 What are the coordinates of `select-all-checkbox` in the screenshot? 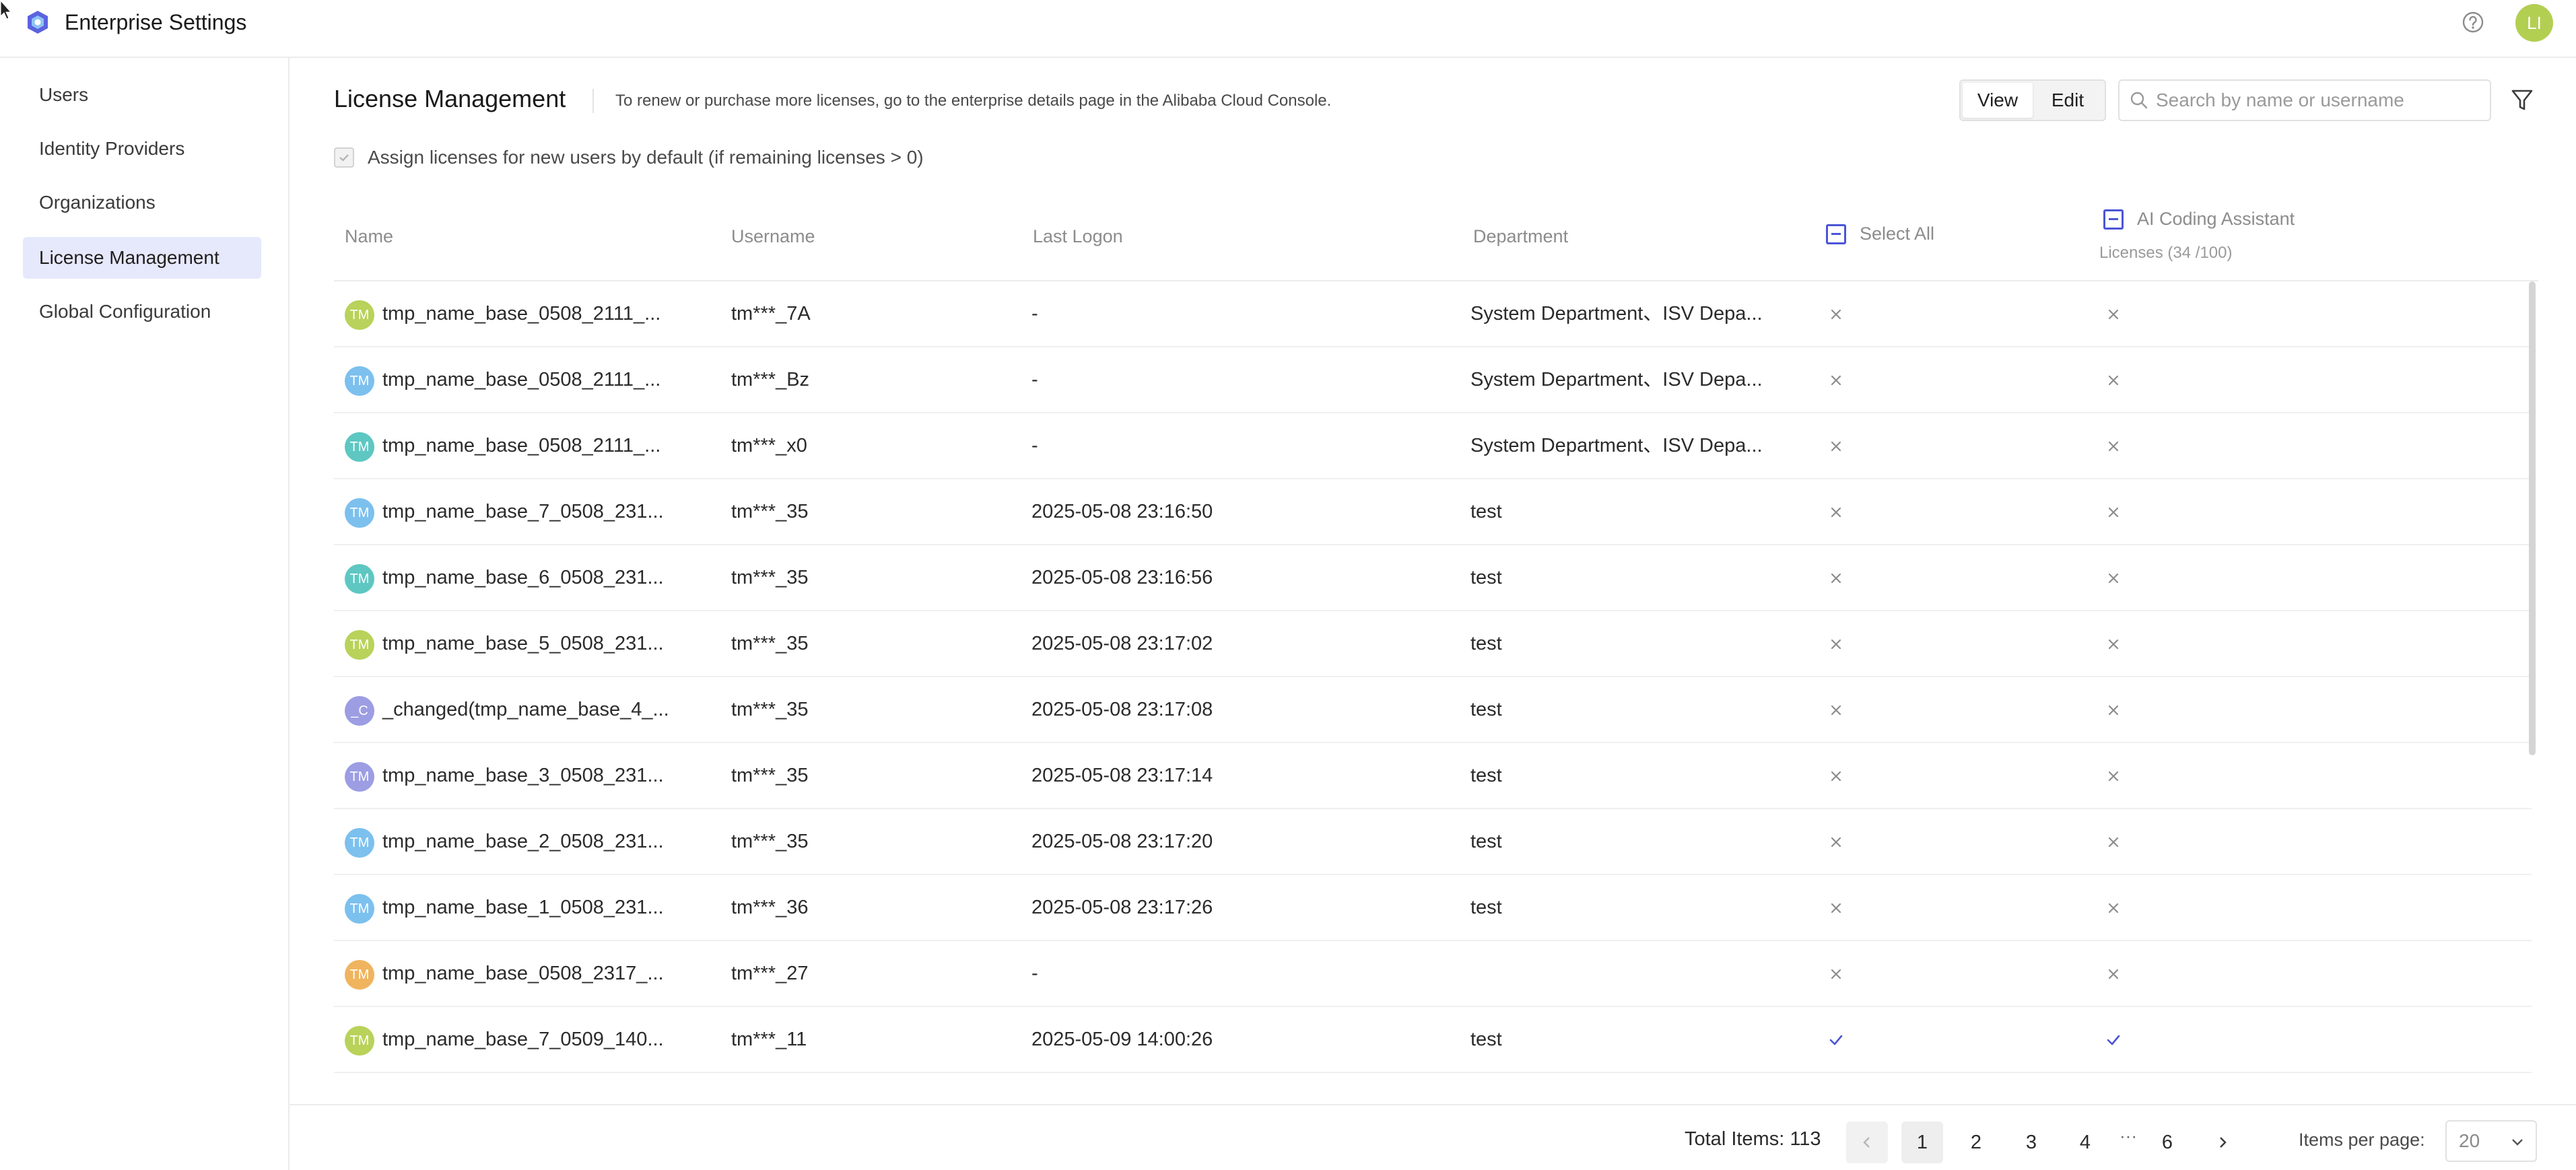 It's located at (1836, 234).